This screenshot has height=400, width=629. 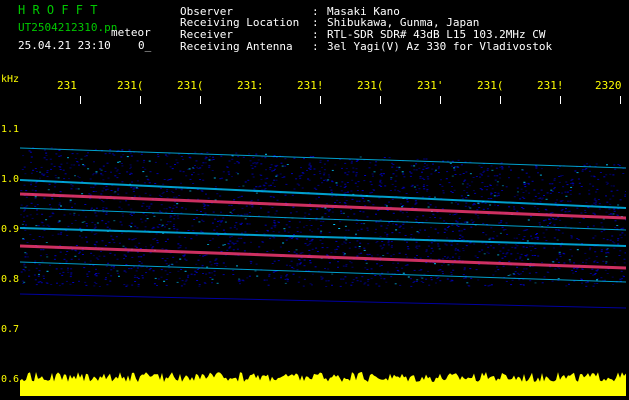 What do you see at coordinates (315, 46) in the screenshot?
I see `info-sep: :` at bounding box center [315, 46].